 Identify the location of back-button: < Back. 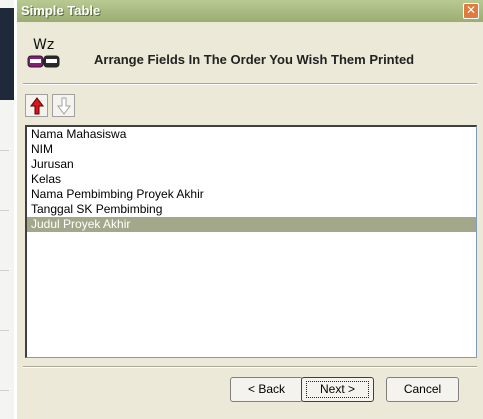
(266, 389).